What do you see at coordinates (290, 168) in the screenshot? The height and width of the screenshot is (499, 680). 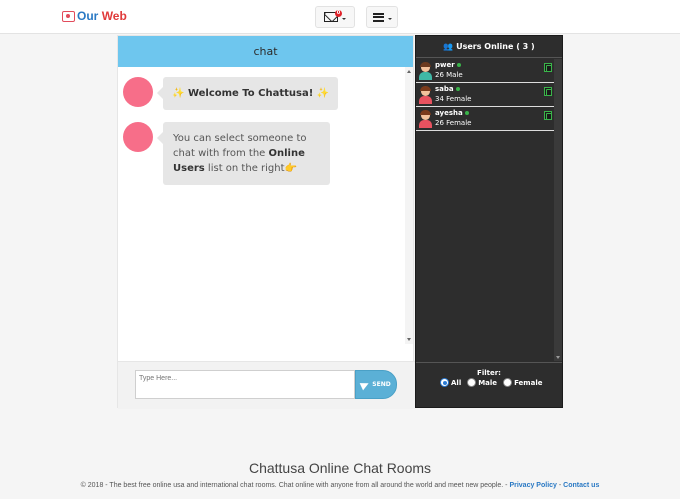 I see `pointing-right-icon: 👉` at bounding box center [290, 168].